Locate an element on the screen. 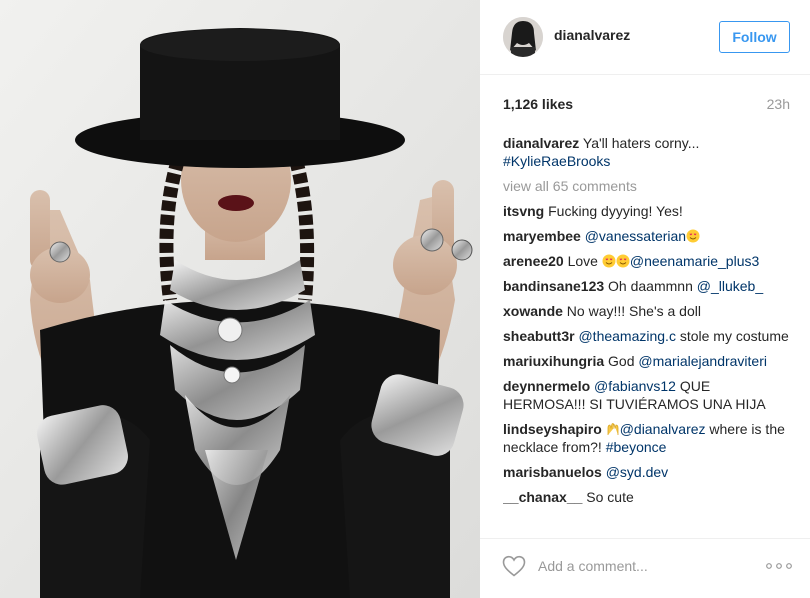 This screenshot has height=598, width=810. post-timestamp: 23h is located at coordinates (778, 104).